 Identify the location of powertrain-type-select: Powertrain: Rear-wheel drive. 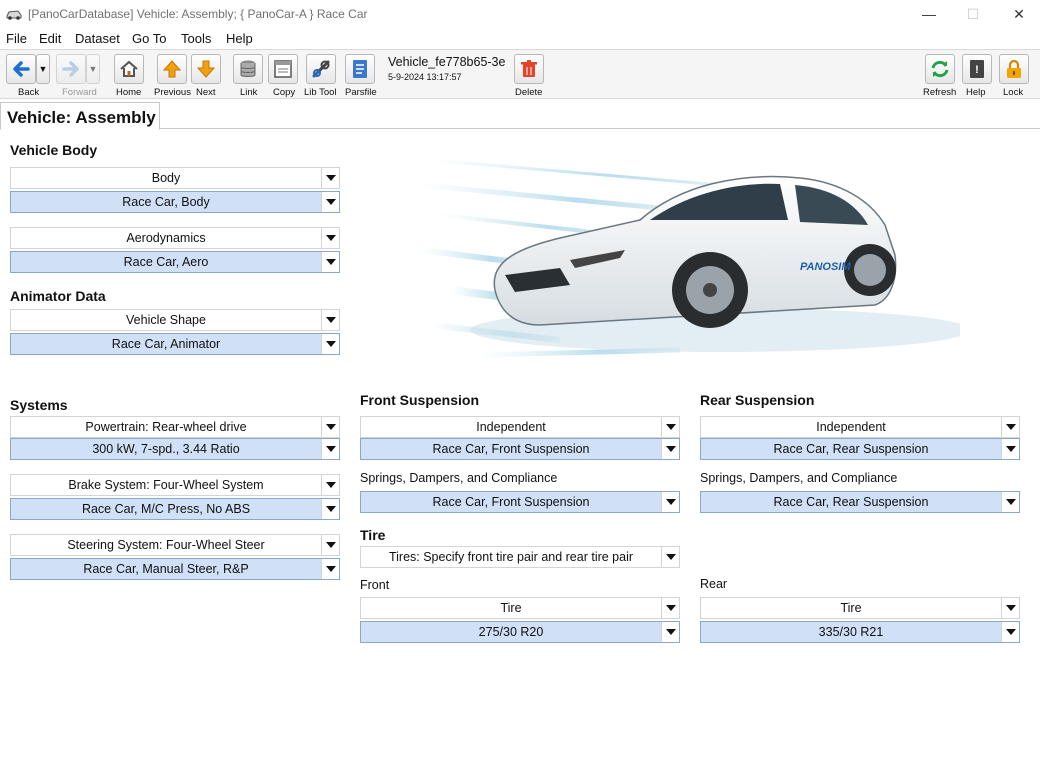
(175, 427).